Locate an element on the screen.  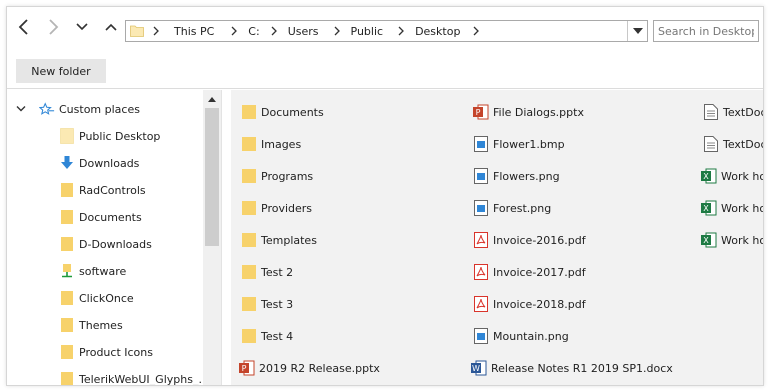
tree-item-themes: Themes is located at coordinates (91, 325).